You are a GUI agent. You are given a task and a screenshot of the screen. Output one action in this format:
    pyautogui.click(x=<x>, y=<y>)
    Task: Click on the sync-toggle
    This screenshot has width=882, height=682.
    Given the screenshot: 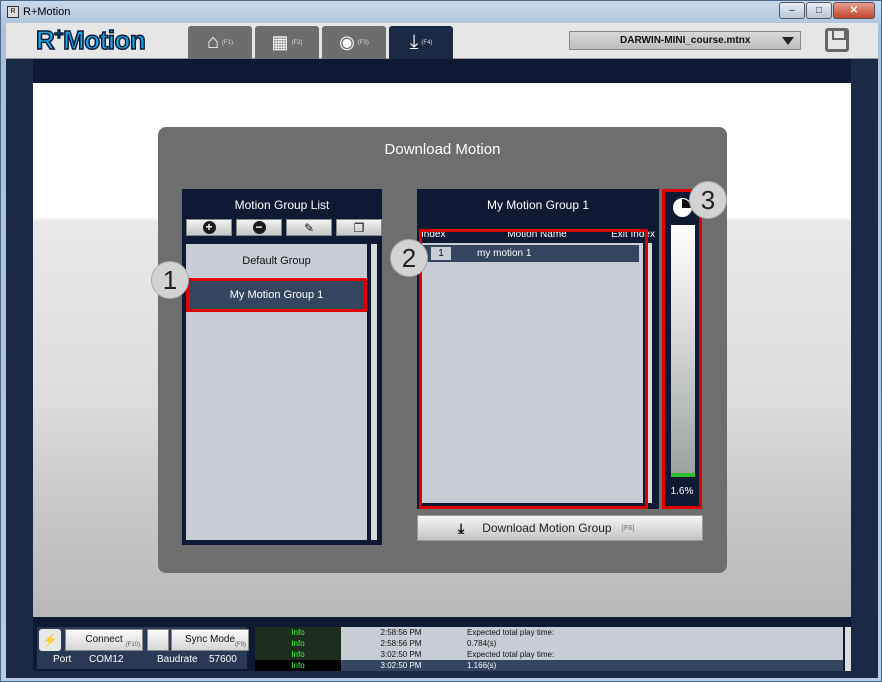 What is the action you would take?
    pyautogui.click(x=158, y=640)
    